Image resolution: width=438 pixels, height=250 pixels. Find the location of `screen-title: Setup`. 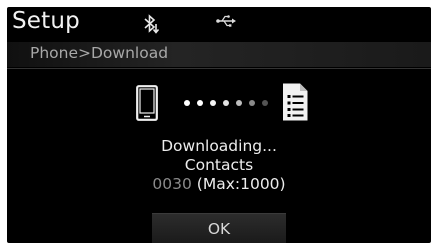

screen-title: Setup is located at coordinates (46, 21).